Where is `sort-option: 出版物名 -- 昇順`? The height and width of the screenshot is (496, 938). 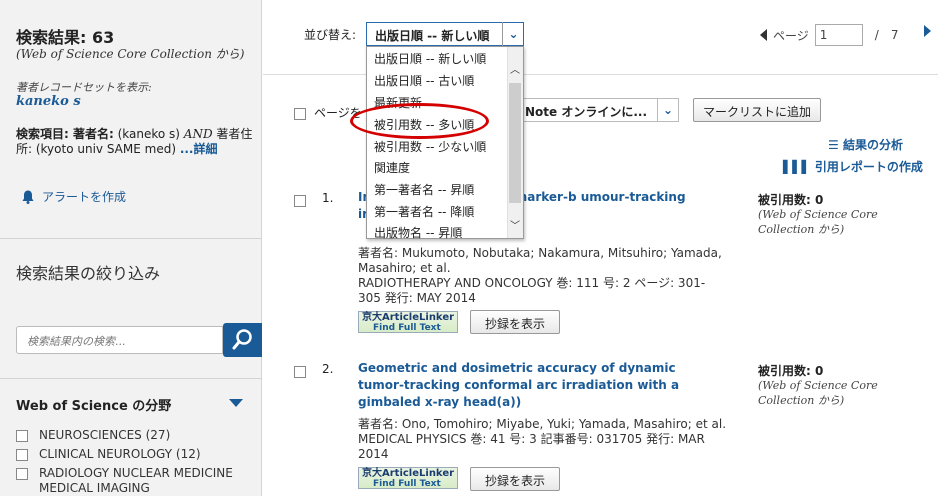
sort-option: 出版物名 -- 昇順 is located at coordinates (418, 232).